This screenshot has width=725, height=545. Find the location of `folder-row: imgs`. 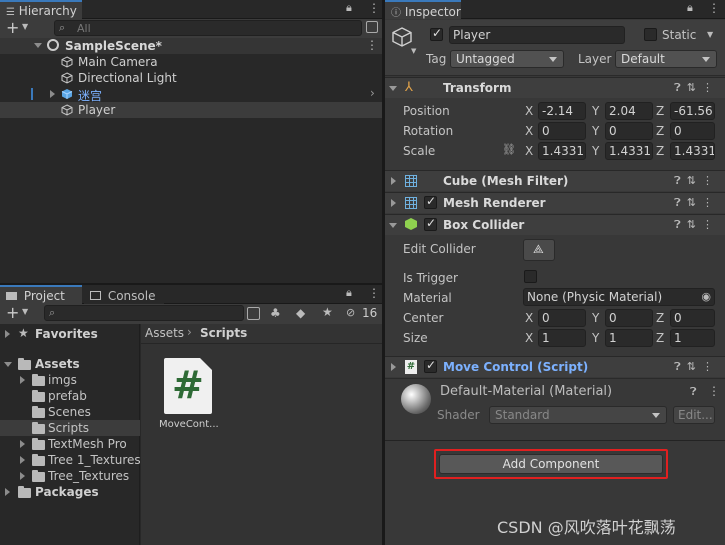

folder-row: imgs is located at coordinates (70, 380).